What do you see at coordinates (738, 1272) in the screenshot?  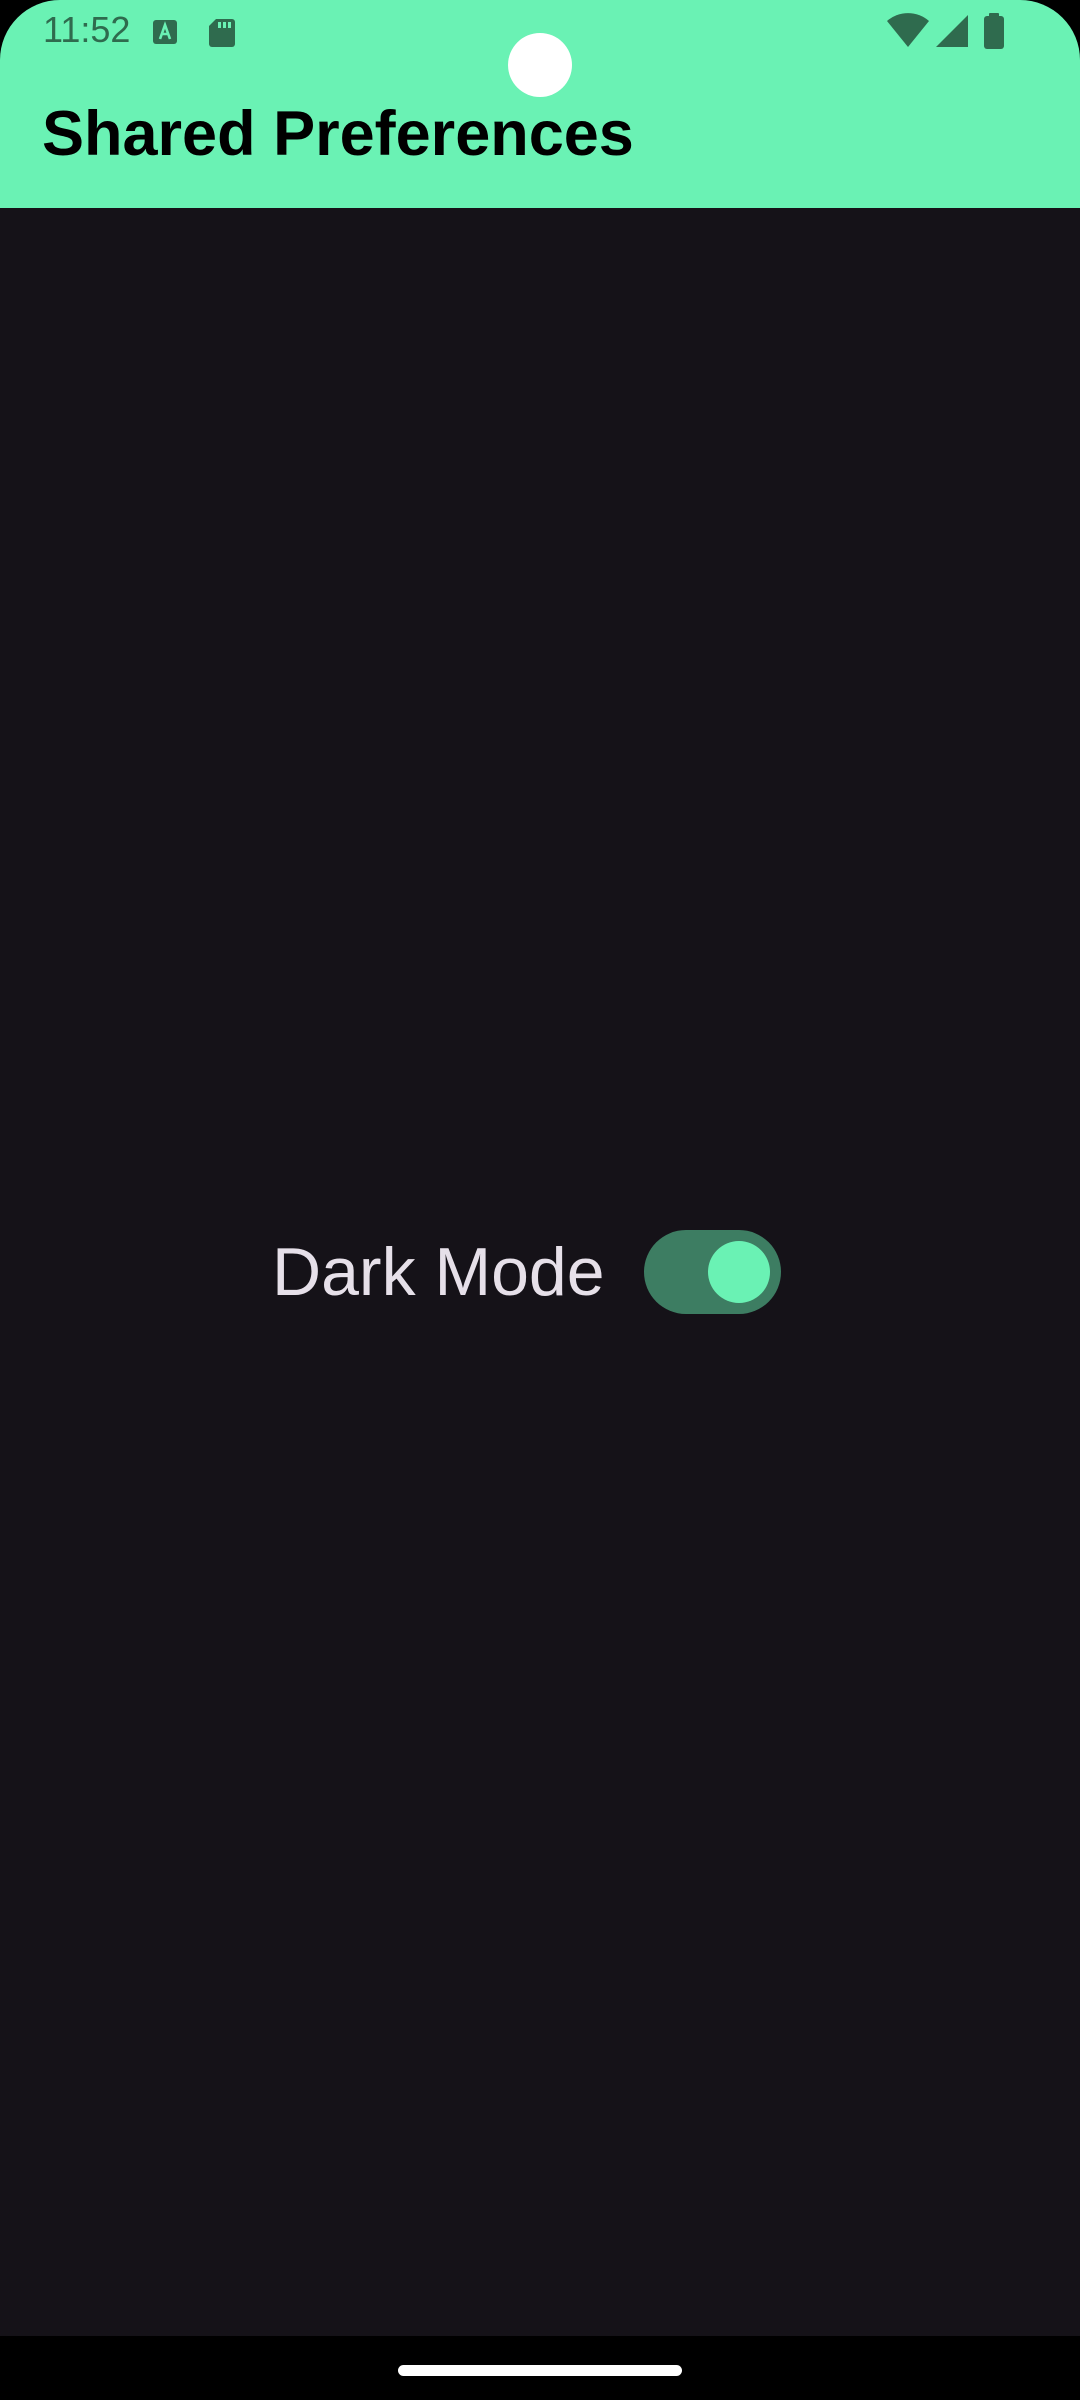 I see `toggle-knob` at bounding box center [738, 1272].